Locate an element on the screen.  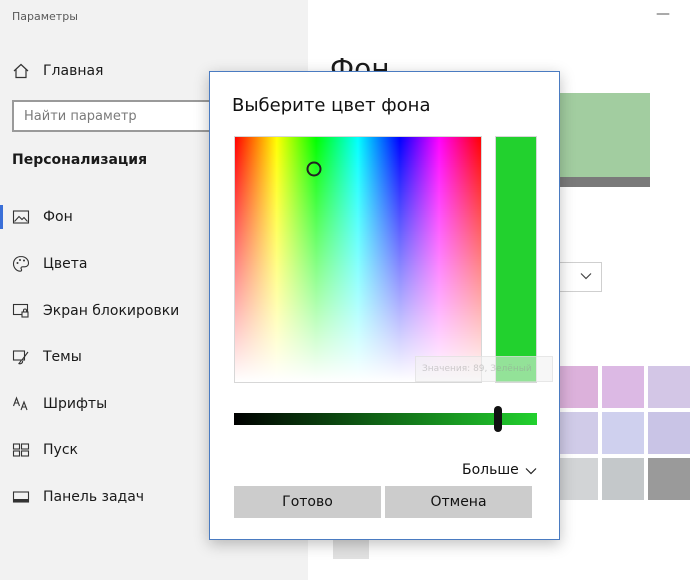
taskbar-icon is located at coordinates (21, 497).